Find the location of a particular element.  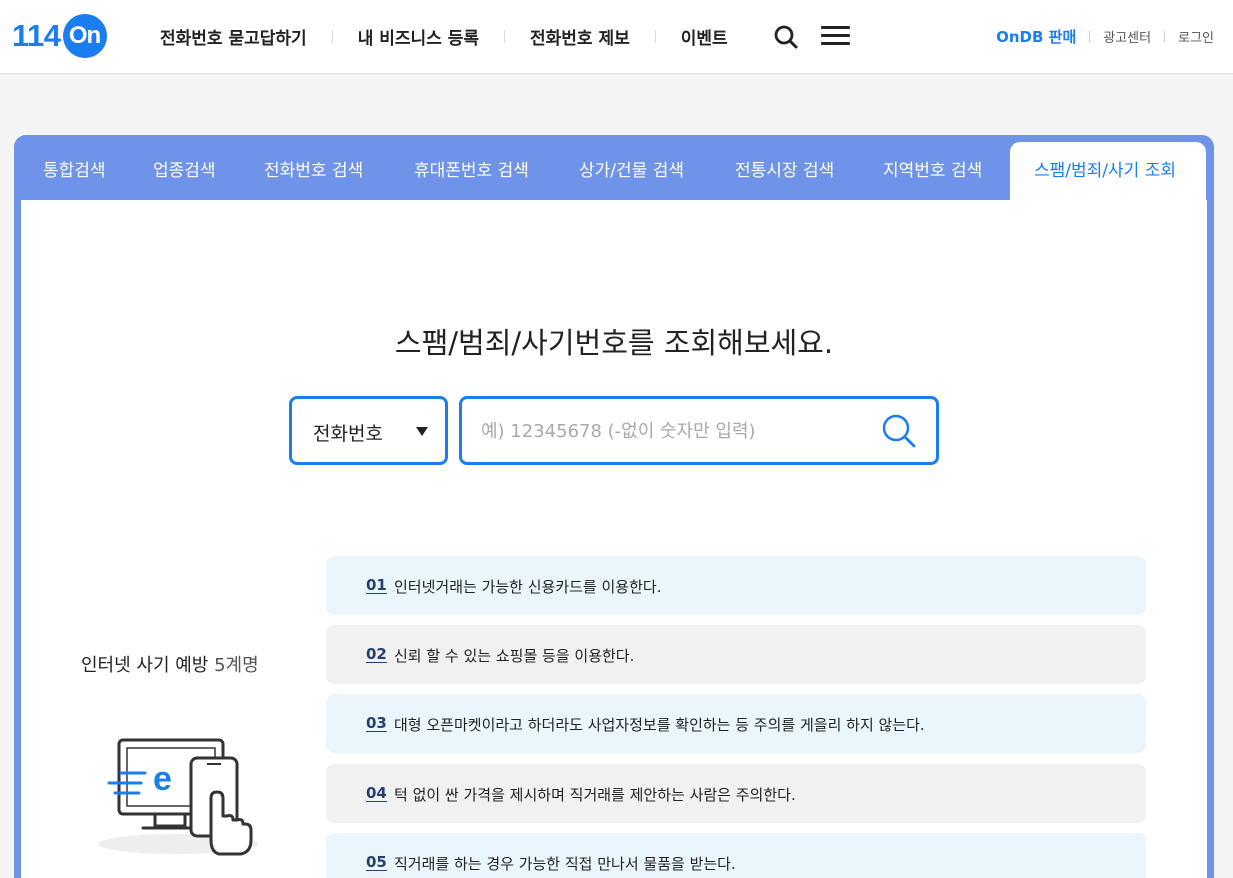

phone-search-input is located at coordinates (671, 431).